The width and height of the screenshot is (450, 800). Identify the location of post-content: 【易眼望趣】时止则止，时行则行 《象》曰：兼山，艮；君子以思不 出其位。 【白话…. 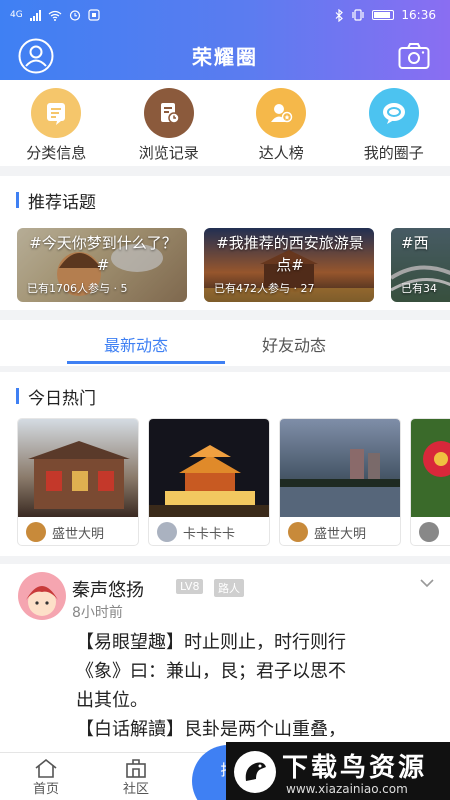
(256, 686).